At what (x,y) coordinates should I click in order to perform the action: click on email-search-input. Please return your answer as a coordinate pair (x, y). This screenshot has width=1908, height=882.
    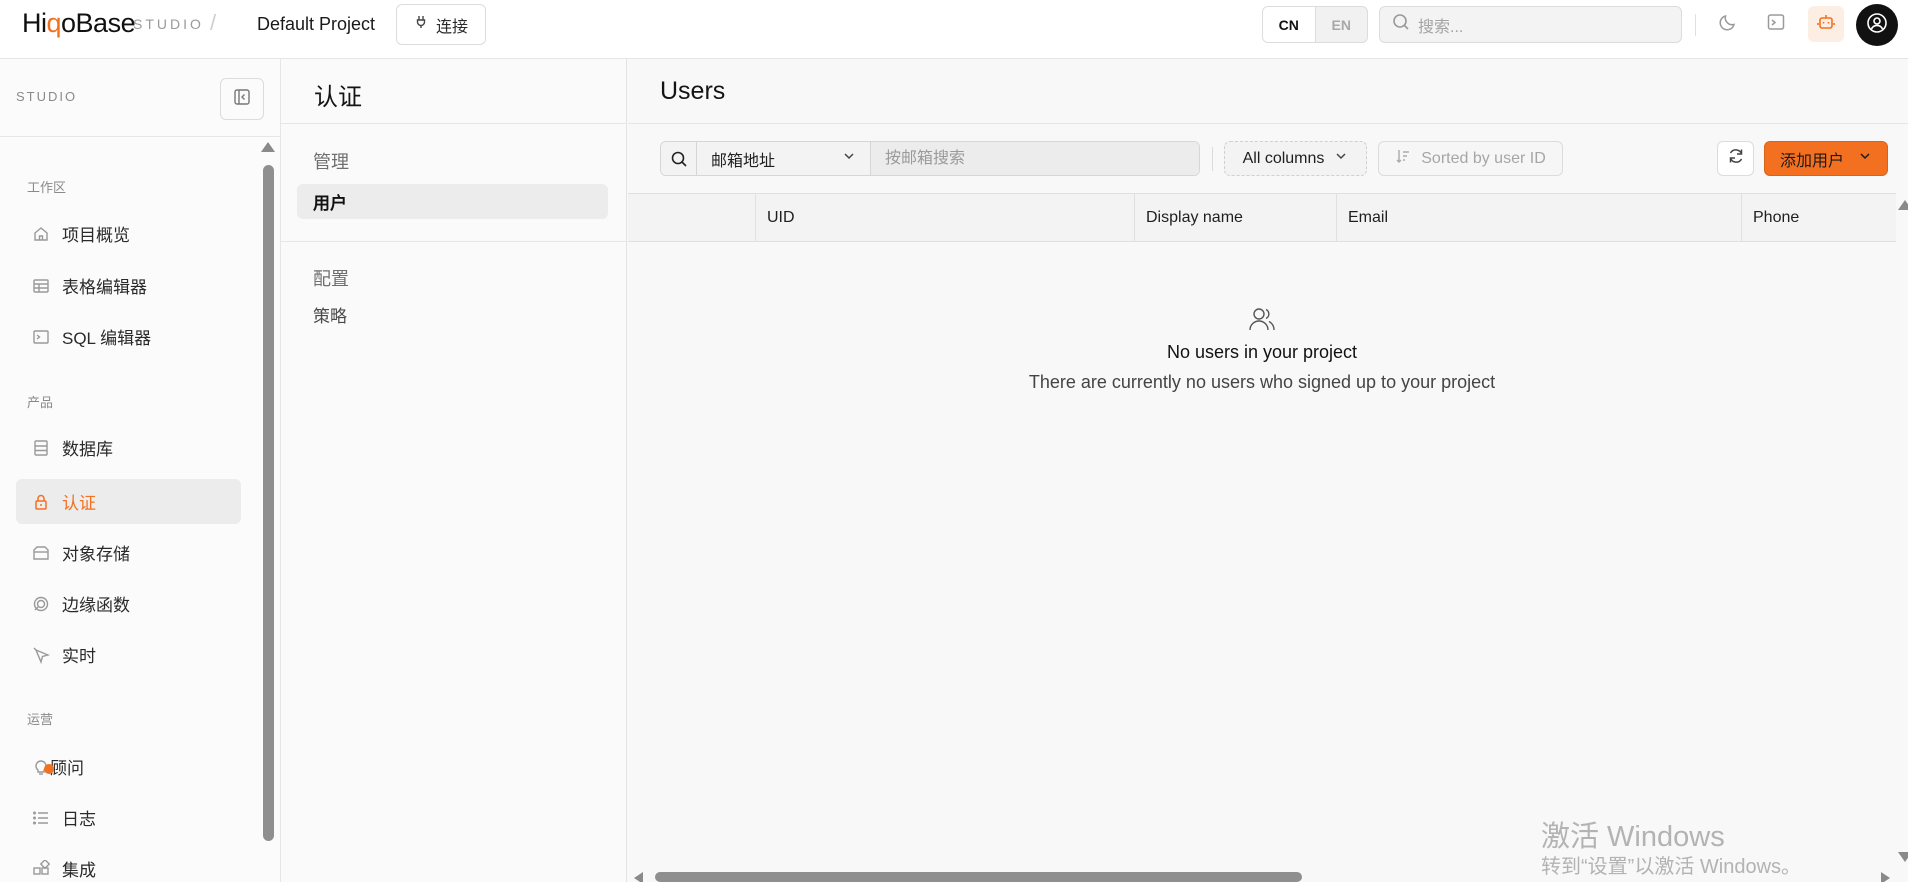
    Looking at the image, I should click on (1035, 158).